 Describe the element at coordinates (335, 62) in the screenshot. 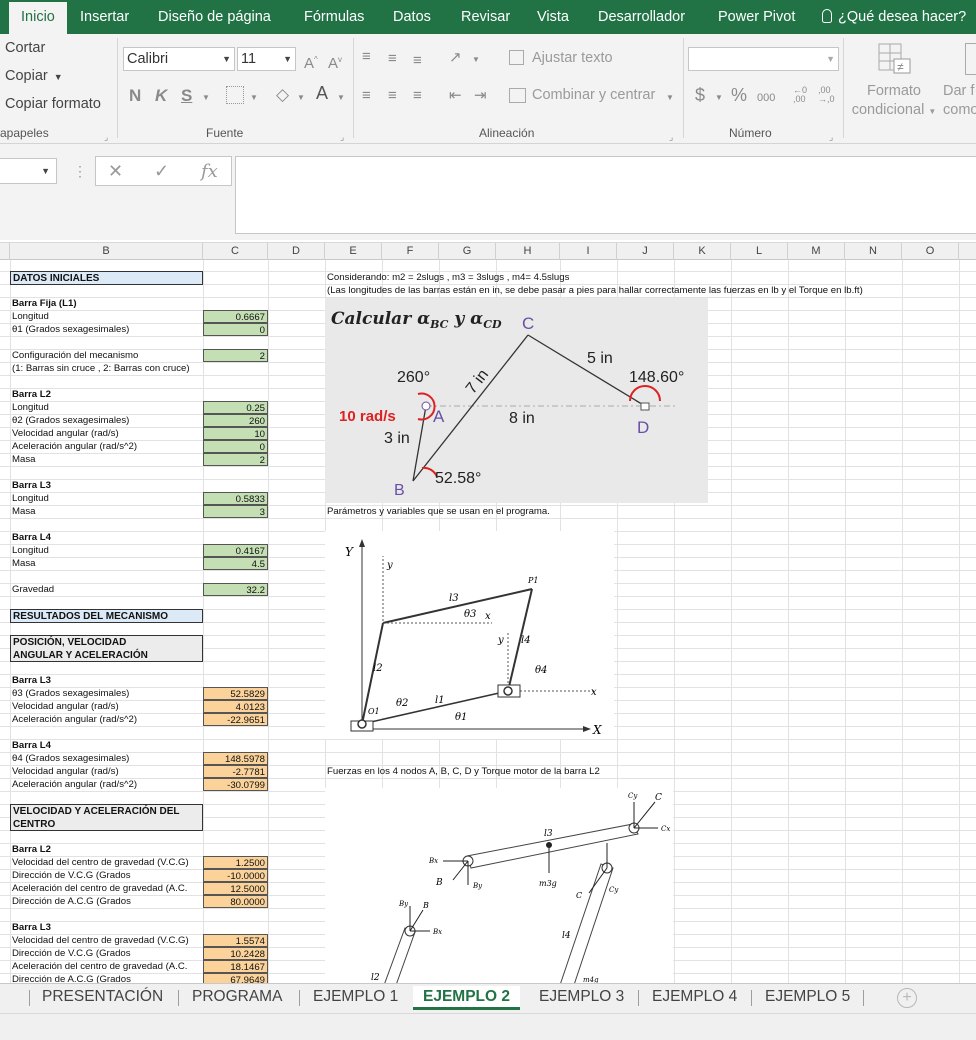

I see `decrease-font-icon: Av` at that location.